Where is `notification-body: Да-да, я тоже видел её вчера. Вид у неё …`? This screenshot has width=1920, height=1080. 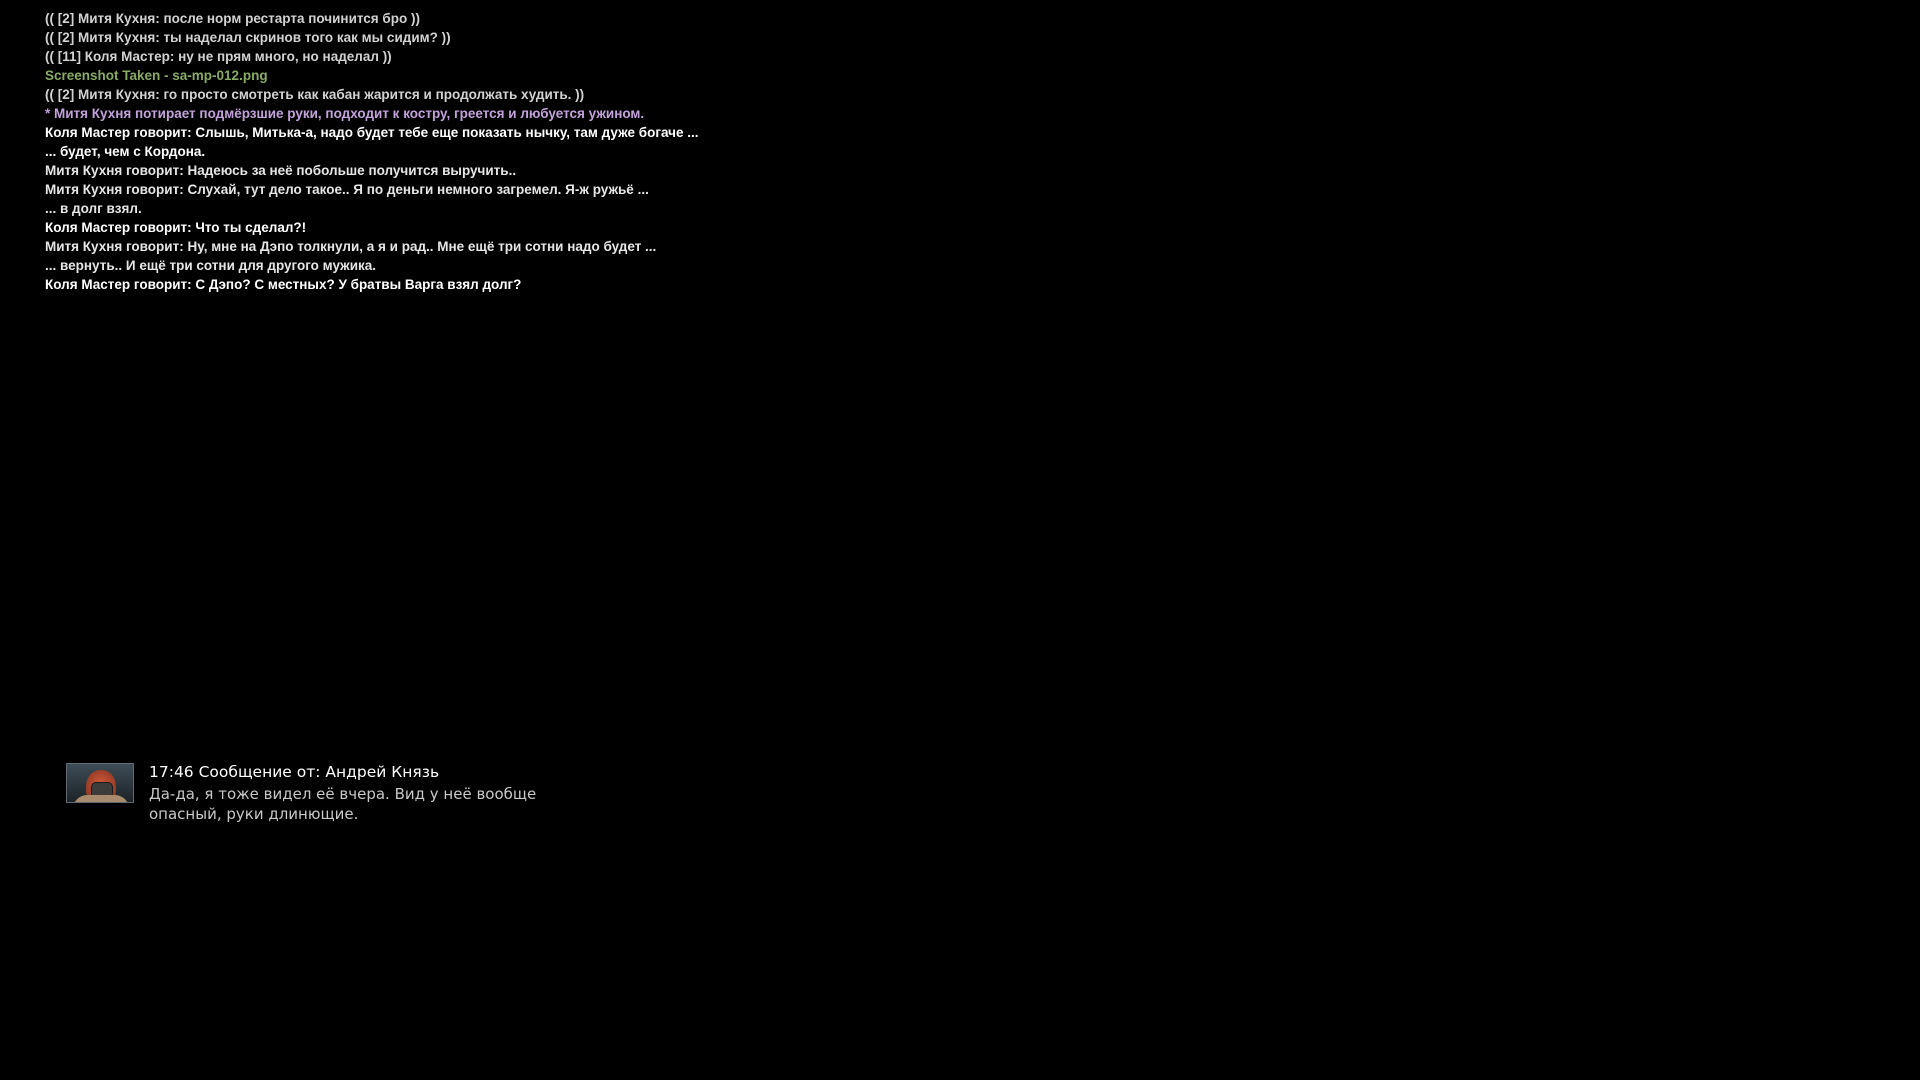 notification-body: Да-да, я тоже видел её вчера. Вид у неё … is located at coordinates (343, 804).